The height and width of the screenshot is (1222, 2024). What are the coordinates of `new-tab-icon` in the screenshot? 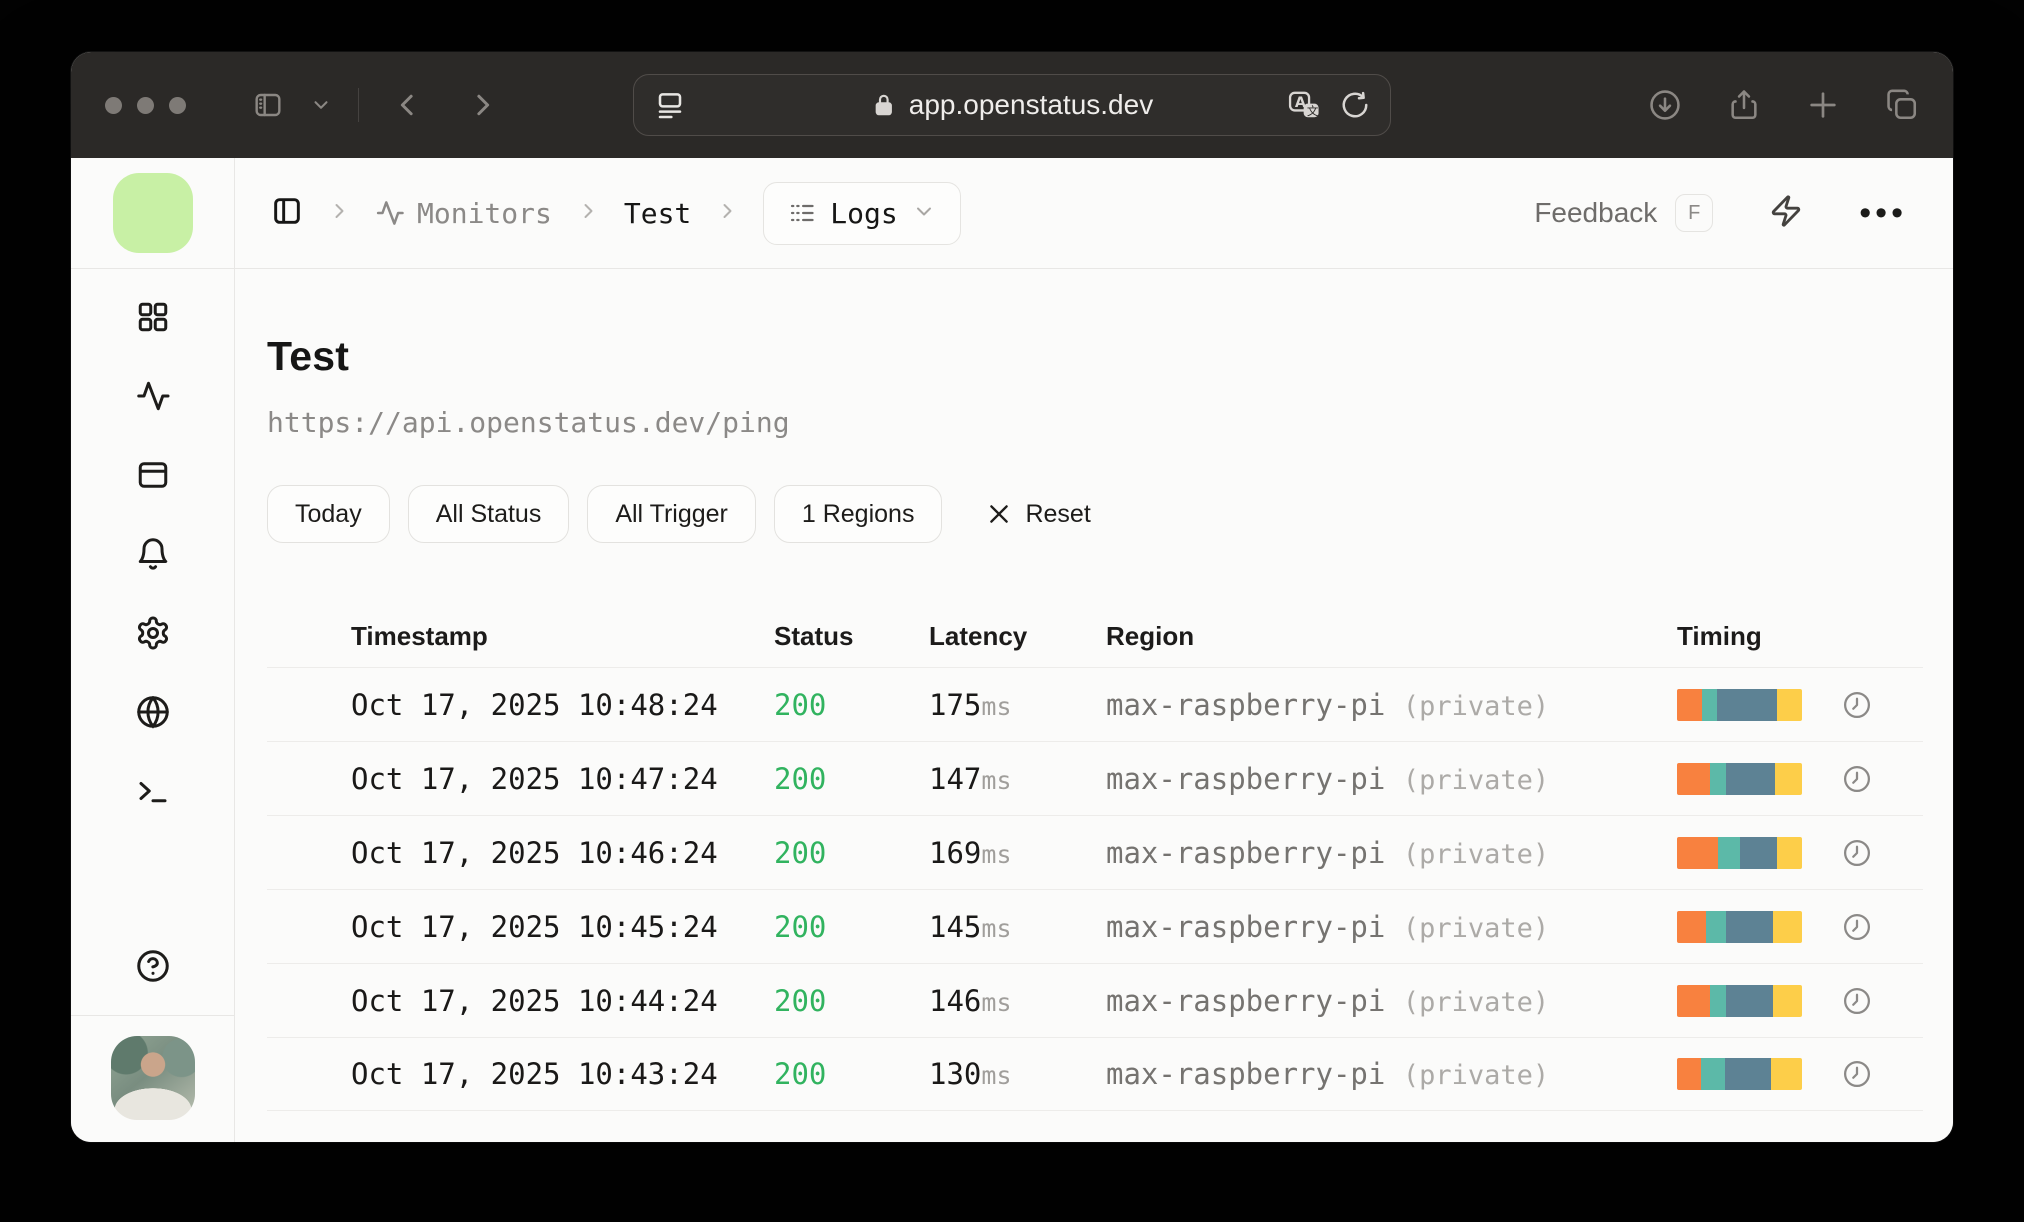 It's located at (1823, 105).